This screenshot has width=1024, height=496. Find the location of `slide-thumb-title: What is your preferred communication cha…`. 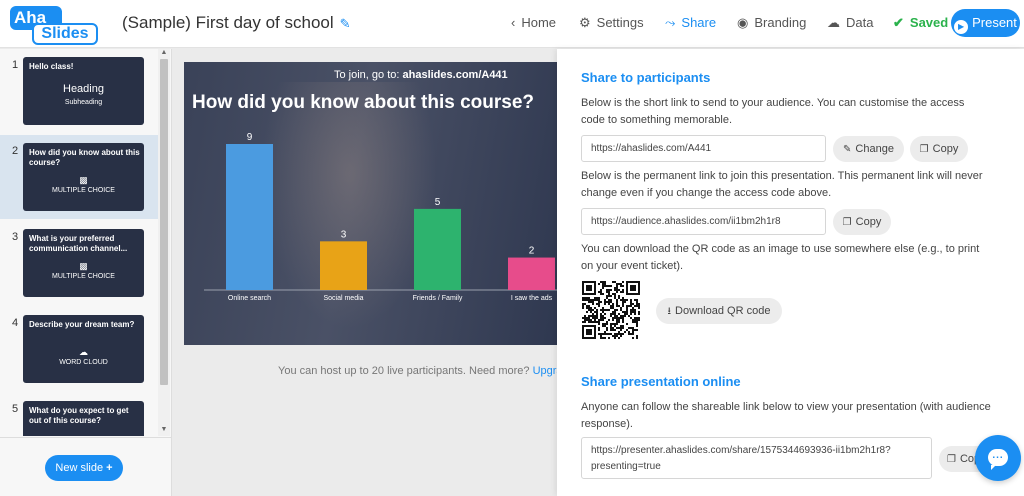

slide-thumb-title: What is your preferred communication cha… is located at coordinates (78, 243).